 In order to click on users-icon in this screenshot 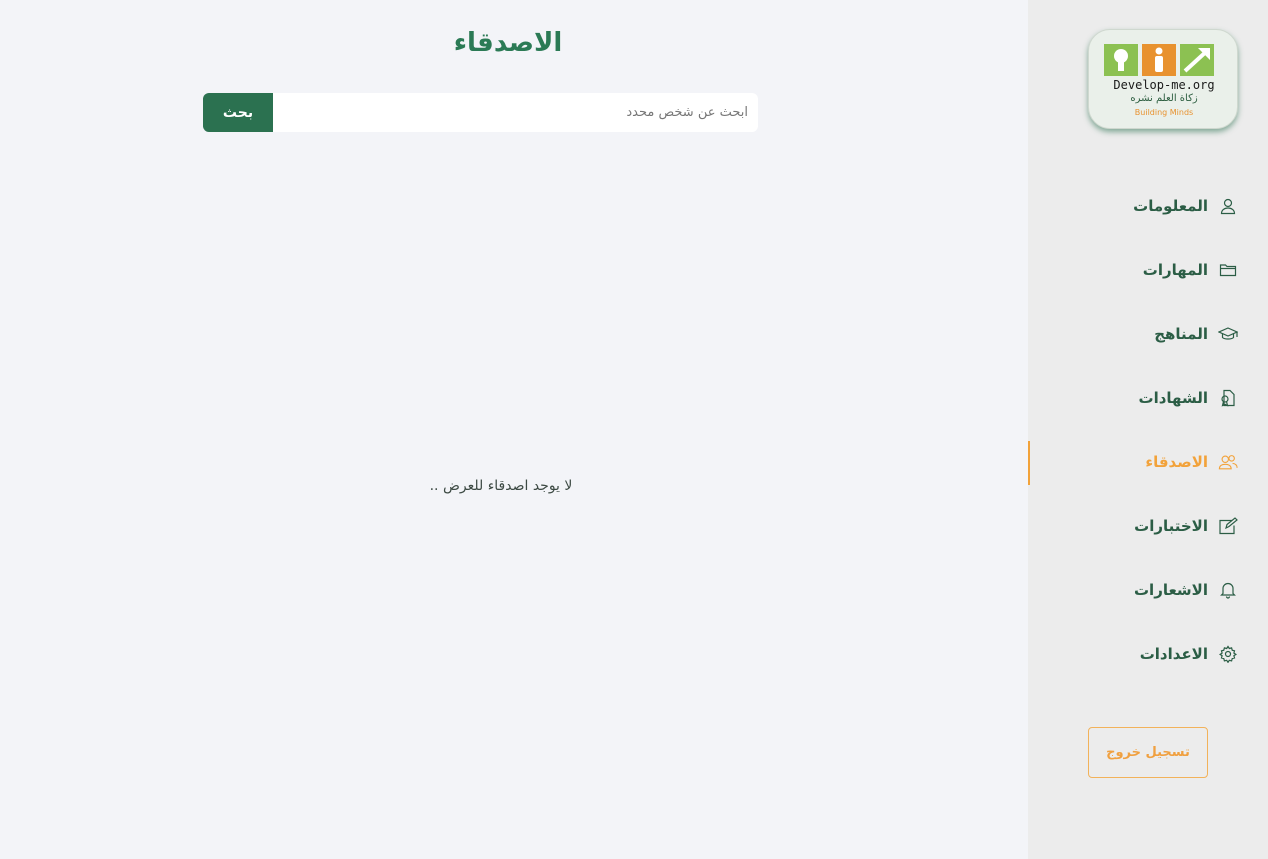, I will do `click(1228, 462)`.